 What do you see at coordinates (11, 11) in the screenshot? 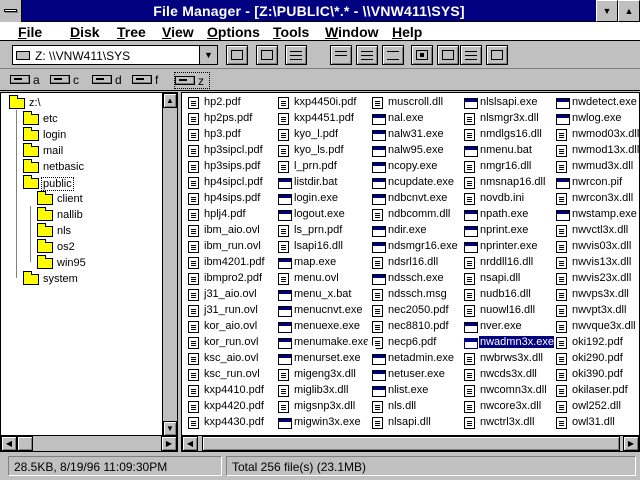
I see `system-menu-button` at bounding box center [11, 11].